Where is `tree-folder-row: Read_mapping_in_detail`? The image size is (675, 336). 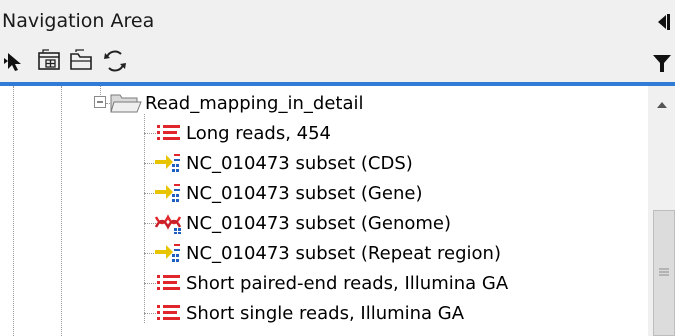
tree-folder-row: Read_mapping_in_detail is located at coordinates (228, 103).